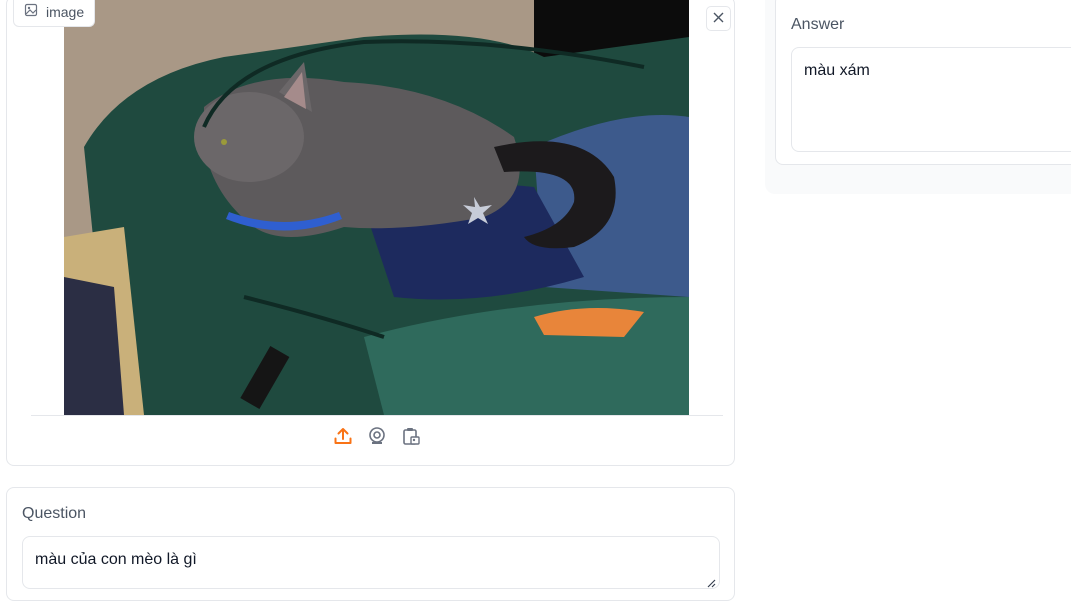 Image resolution: width=1071 pixels, height=608 pixels. I want to click on image-source-toolbar, so click(377, 438).